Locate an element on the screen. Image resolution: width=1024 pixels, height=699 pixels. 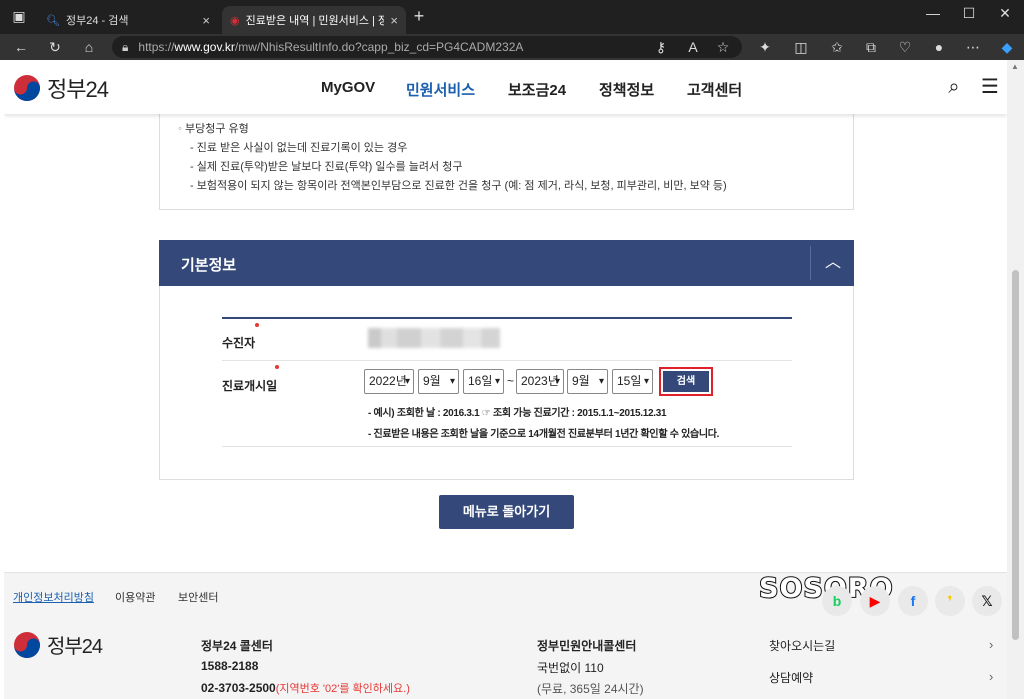
from-year-select: 2022년 ▾ is located at coordinates (389, 381).